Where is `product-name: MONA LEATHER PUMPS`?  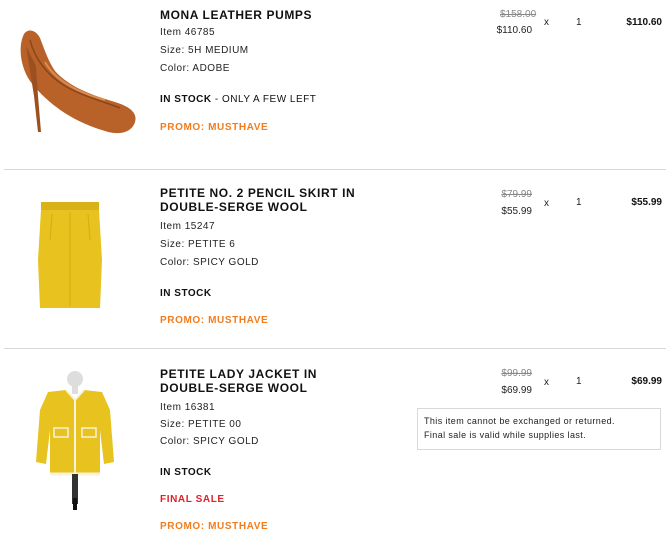 product-name: MONA LEATHER PUMPS is located at coordinates (236, 15).